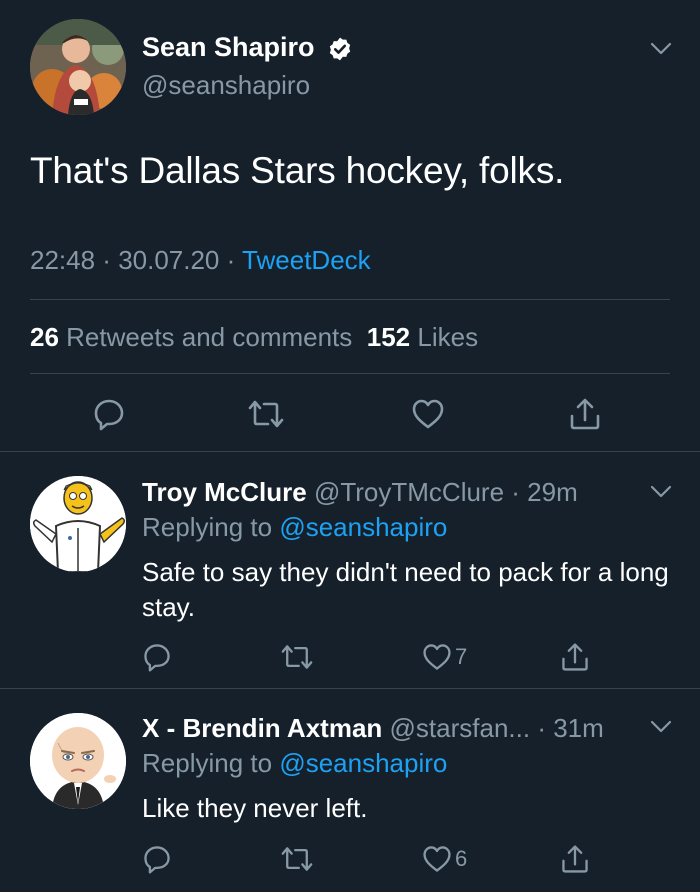 This screenshot has height=892, width=700. I want to click on like-button, so click(428, 414).